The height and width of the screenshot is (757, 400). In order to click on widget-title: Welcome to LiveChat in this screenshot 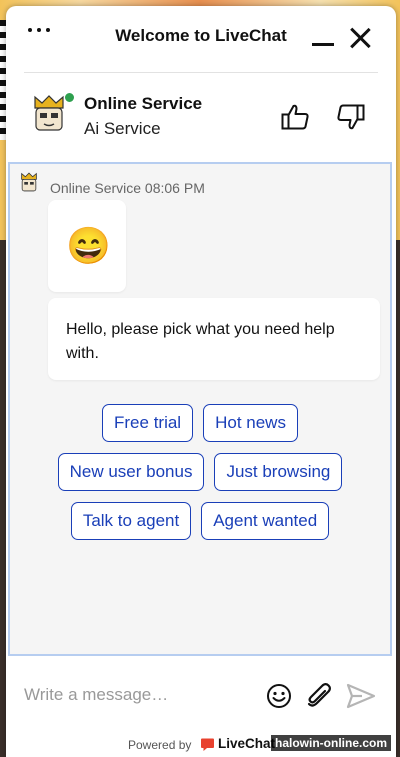, I will do `click(201, 35)`.